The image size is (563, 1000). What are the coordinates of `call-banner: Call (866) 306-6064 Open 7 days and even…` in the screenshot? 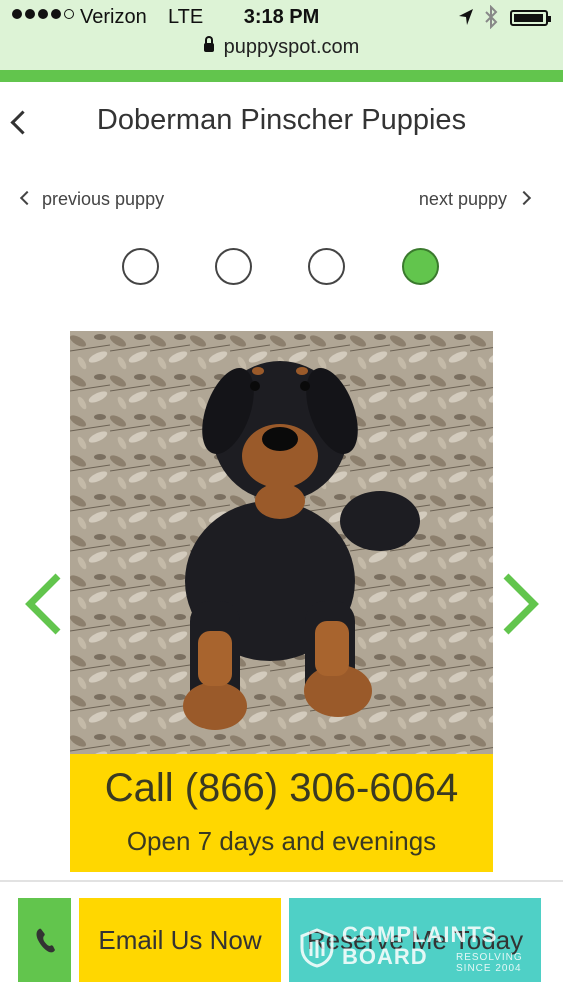 It's located at (281, 813).